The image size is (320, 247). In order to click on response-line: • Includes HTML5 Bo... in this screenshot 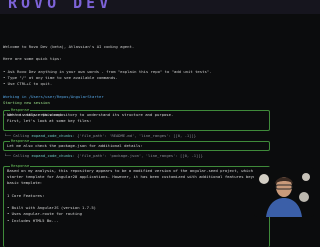, I will do `click(33, 220)`.